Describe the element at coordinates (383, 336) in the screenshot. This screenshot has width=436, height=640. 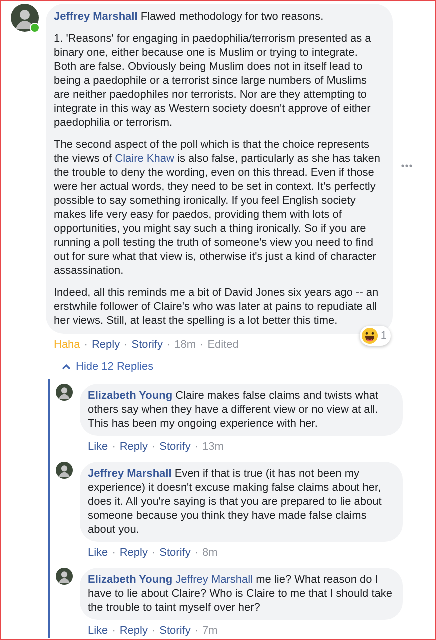
I see `reaction-count: 1` at that location.